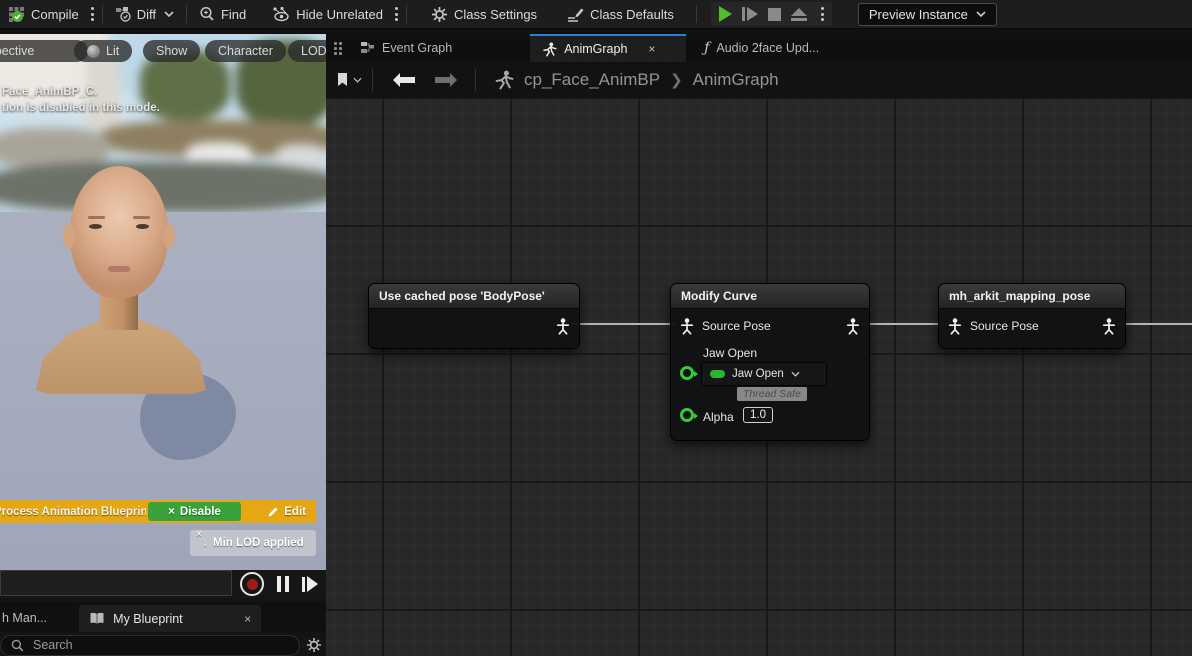 The image size is (1192, 656). I want to click on curve-value-dropdown: Jaw Open, so click(764, 374).